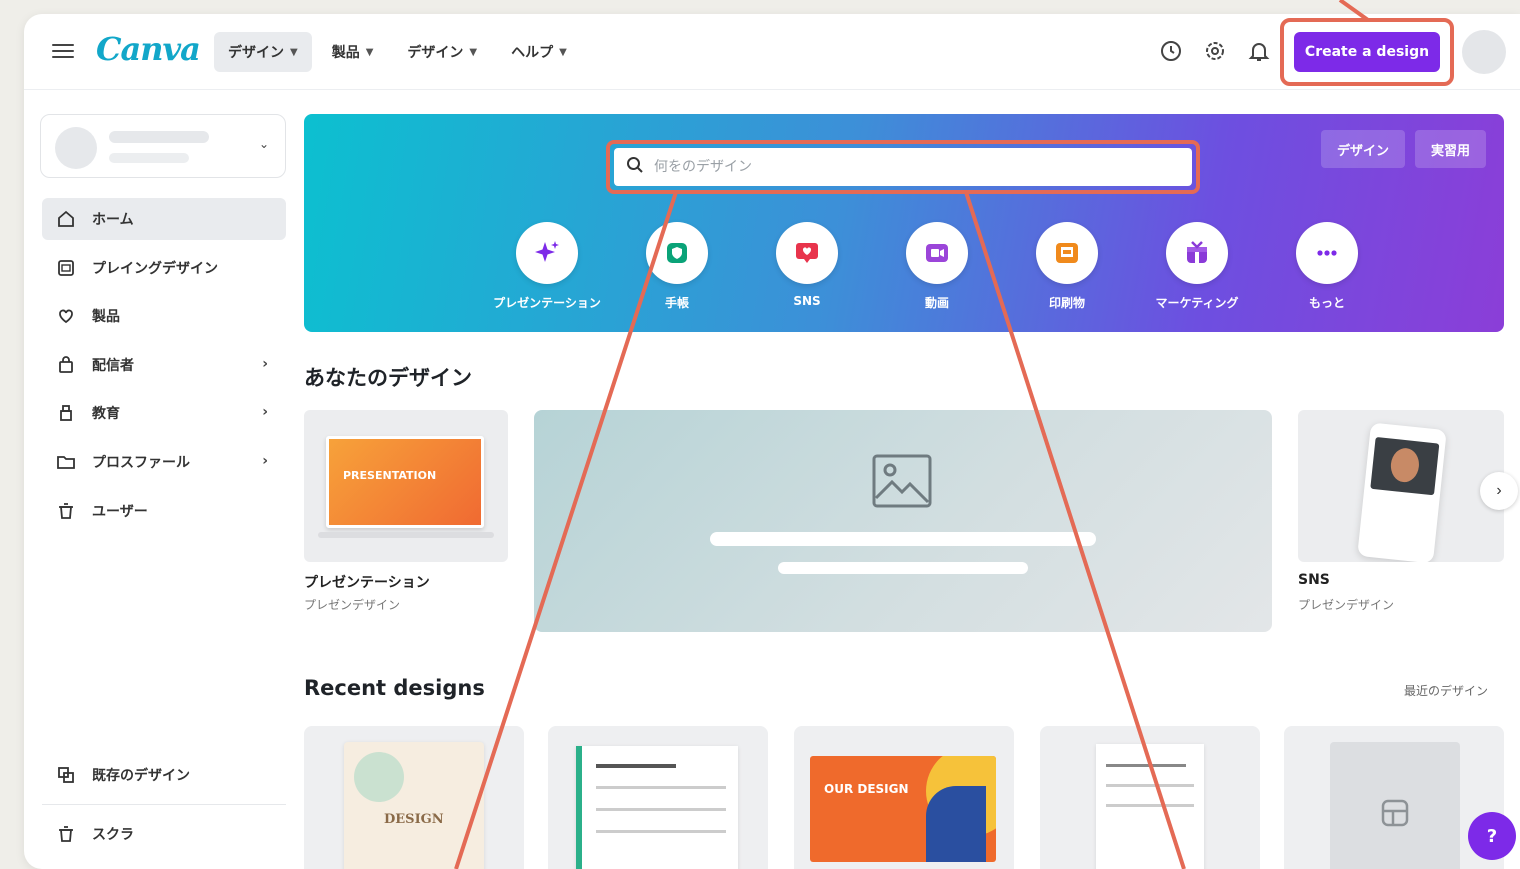 This screenshot has width=1520, height=869. I want to click on portrait-image, so click(1405, 465).